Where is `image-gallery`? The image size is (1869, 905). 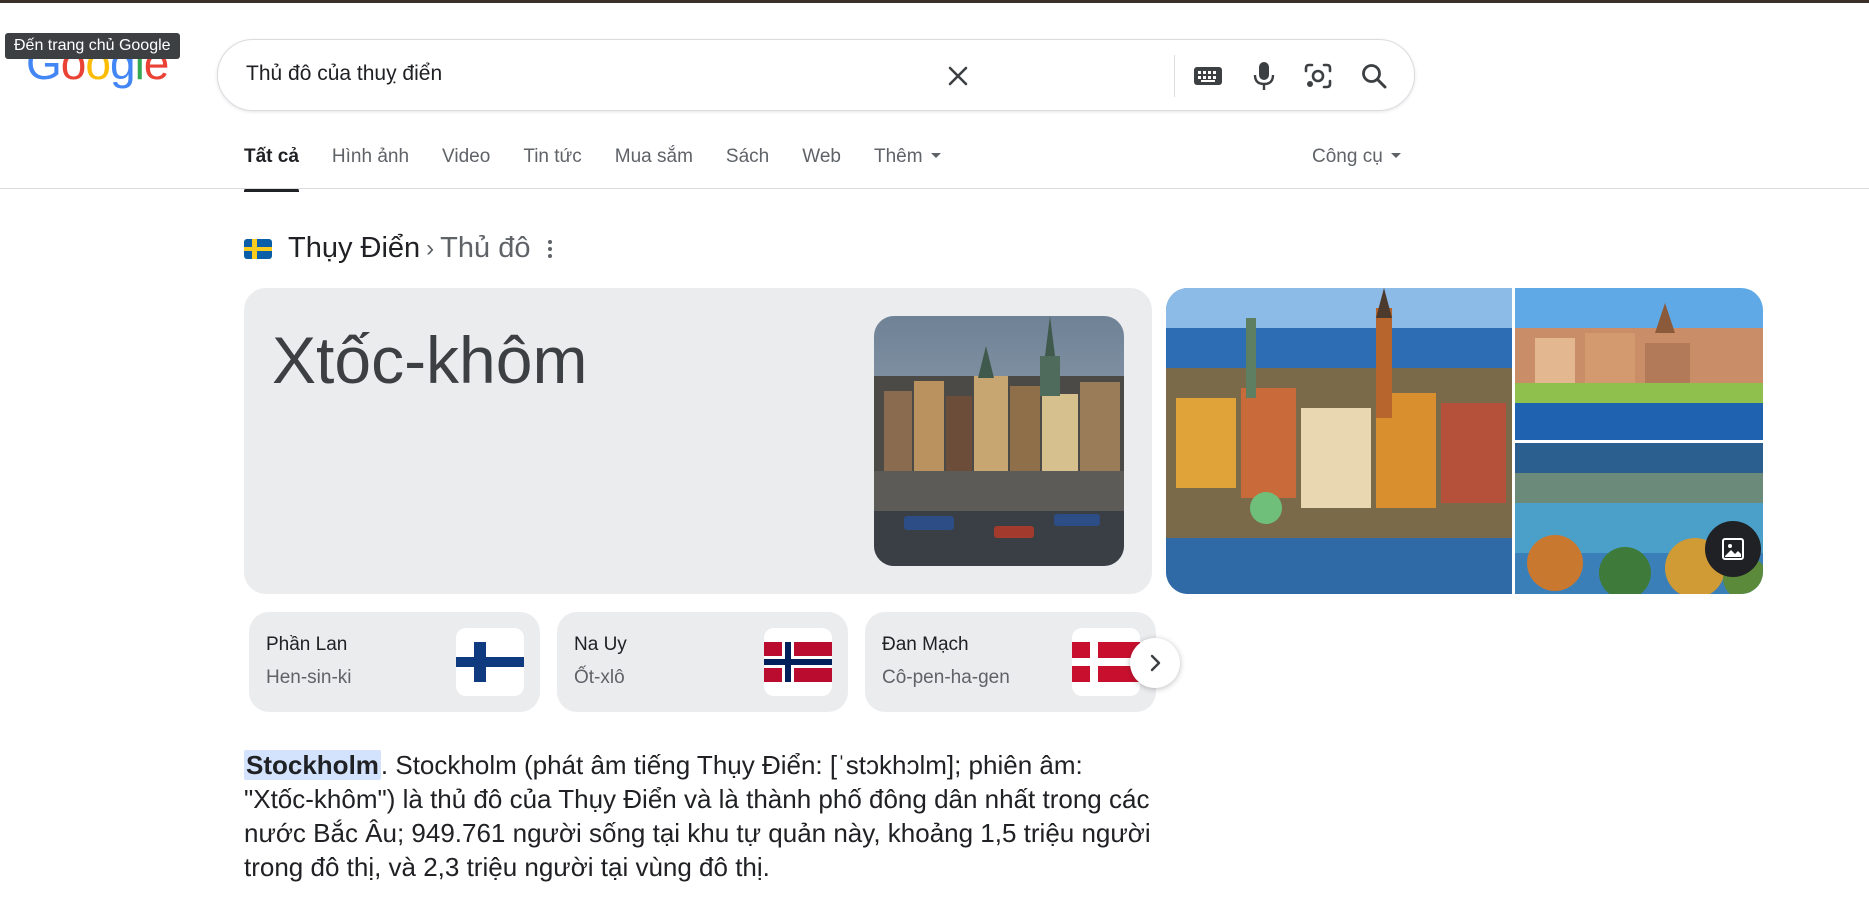
image-gallery is located at coordinates (1464, 441).